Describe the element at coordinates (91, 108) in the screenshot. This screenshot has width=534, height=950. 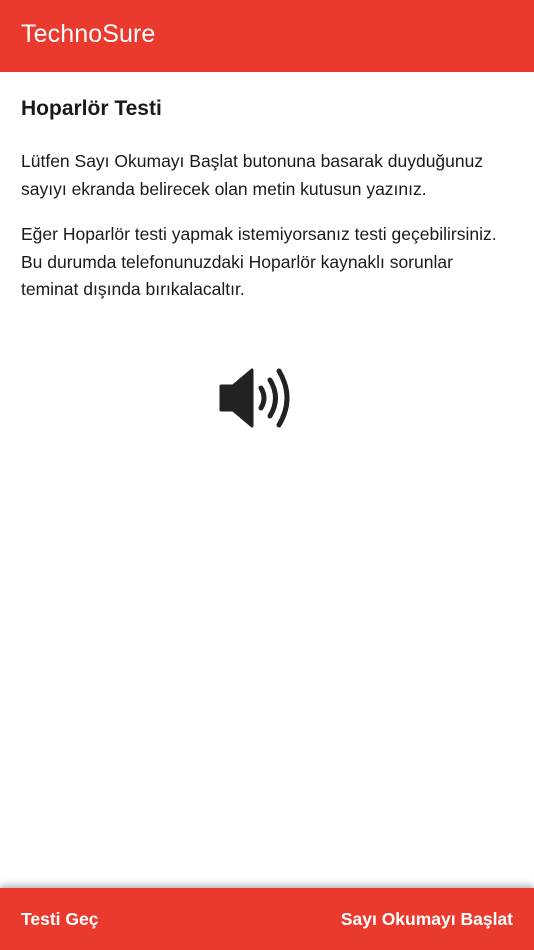
I see `page-title: Hoparlör Testi` at that location.